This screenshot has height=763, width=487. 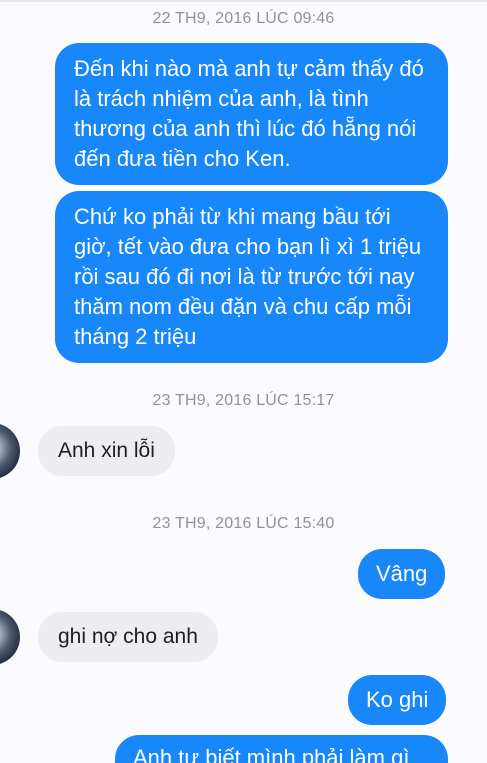 I want to click on message-bubble-outgoing: Vâng, so click(x=402, y=574).